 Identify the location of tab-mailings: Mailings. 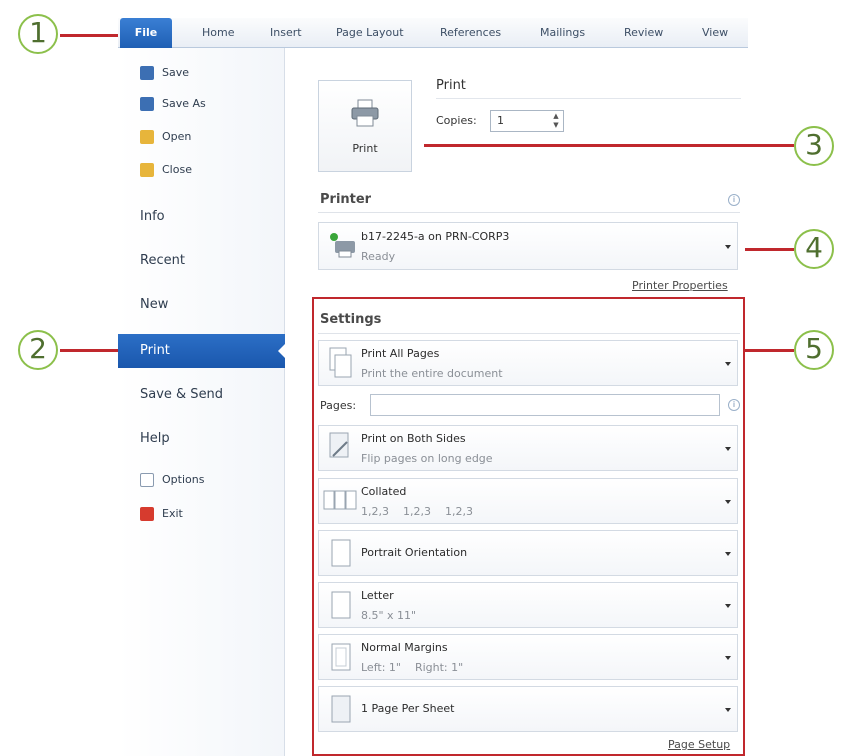
(562, 33).